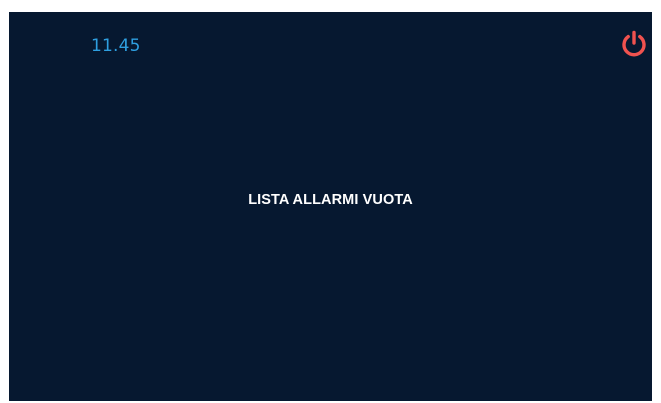 The height and width of the screenshot is (403, 661). I want to click on power-icon, so click(634, 43).